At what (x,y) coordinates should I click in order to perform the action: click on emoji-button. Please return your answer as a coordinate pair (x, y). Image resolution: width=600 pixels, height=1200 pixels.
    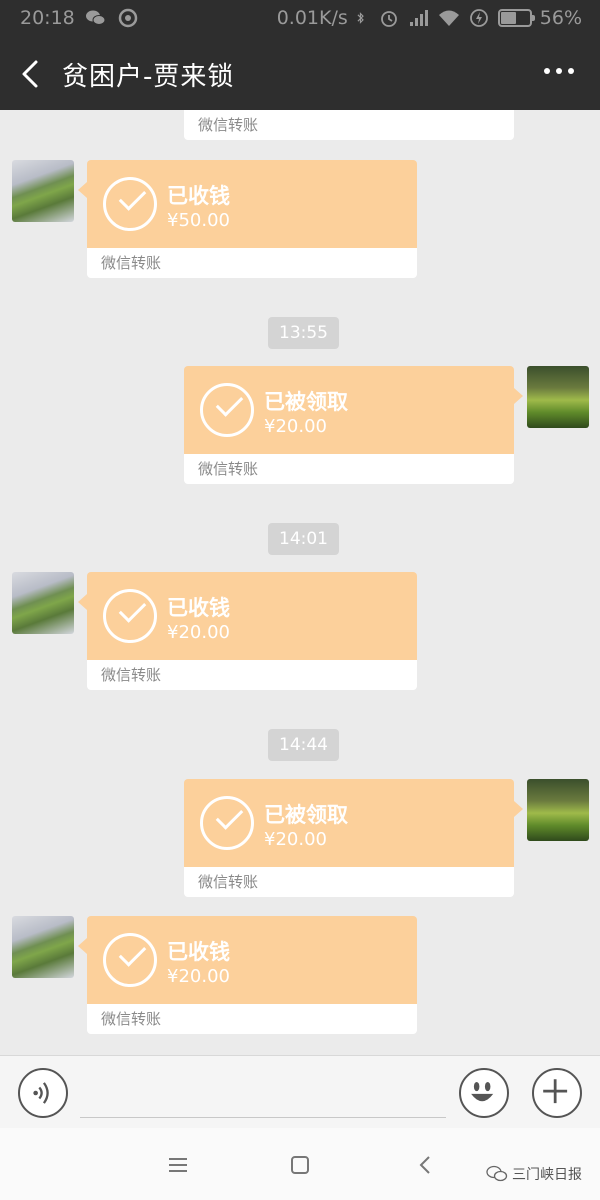
    Looking at the image, I should click on (484, 1093).